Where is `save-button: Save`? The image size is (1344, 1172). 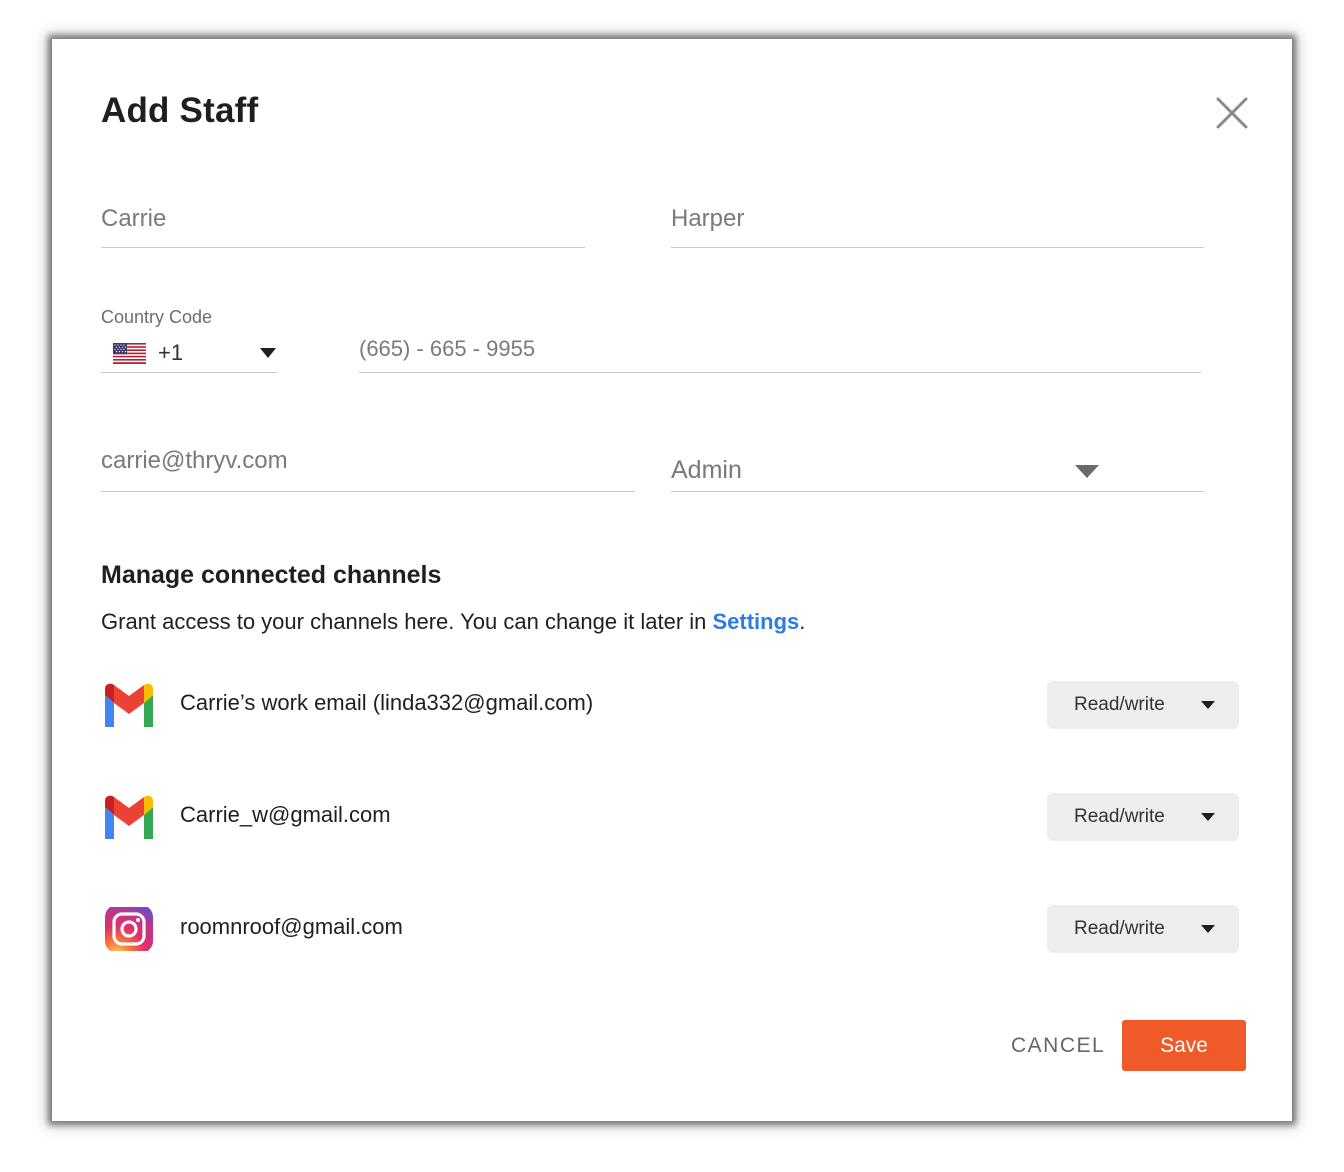
save-button: Save is located at coordinates (1184, 1045).